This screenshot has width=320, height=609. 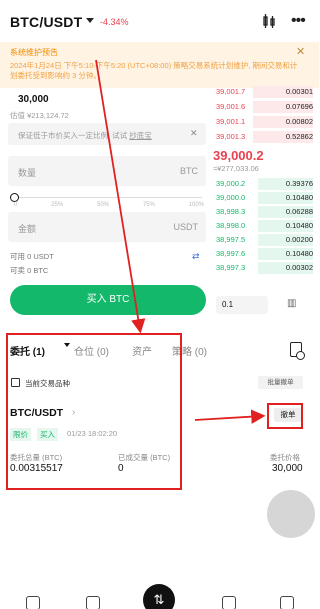 What do you see at coordinates (108, 197) in the screenshot?
I see `slider-track` at bounding box center [108, 197].